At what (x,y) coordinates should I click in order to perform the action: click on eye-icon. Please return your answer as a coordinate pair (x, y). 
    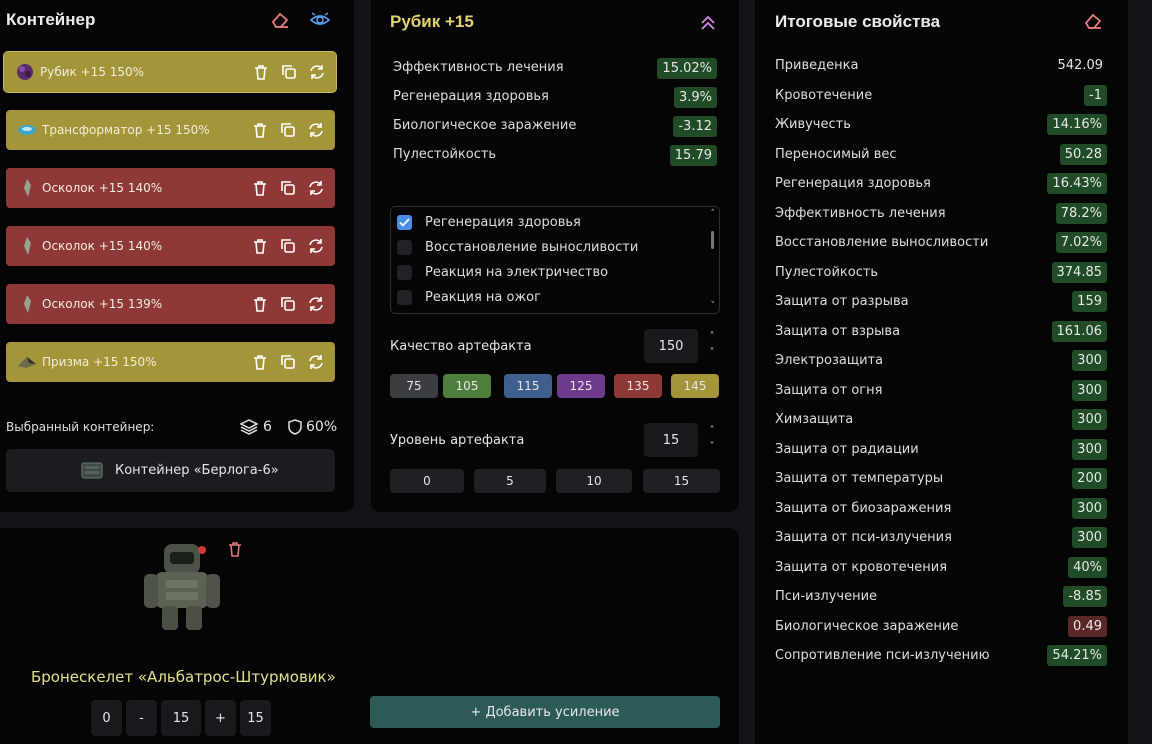
    Looking at the image, I should click on (320, 20).